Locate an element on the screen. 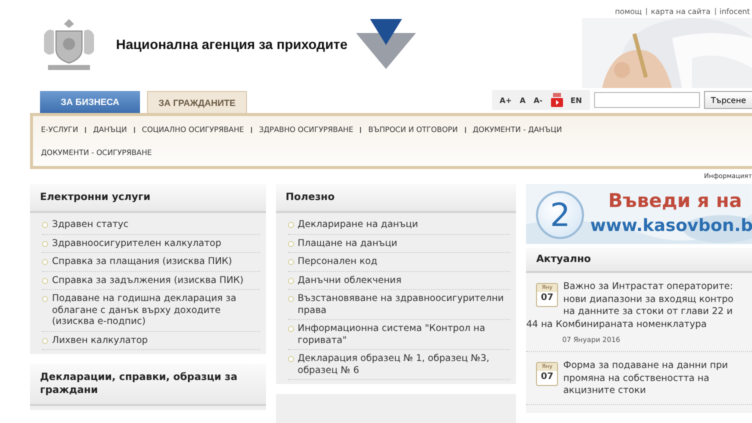  banner-headline: Въведи я на is located at coordinates (675, 201).